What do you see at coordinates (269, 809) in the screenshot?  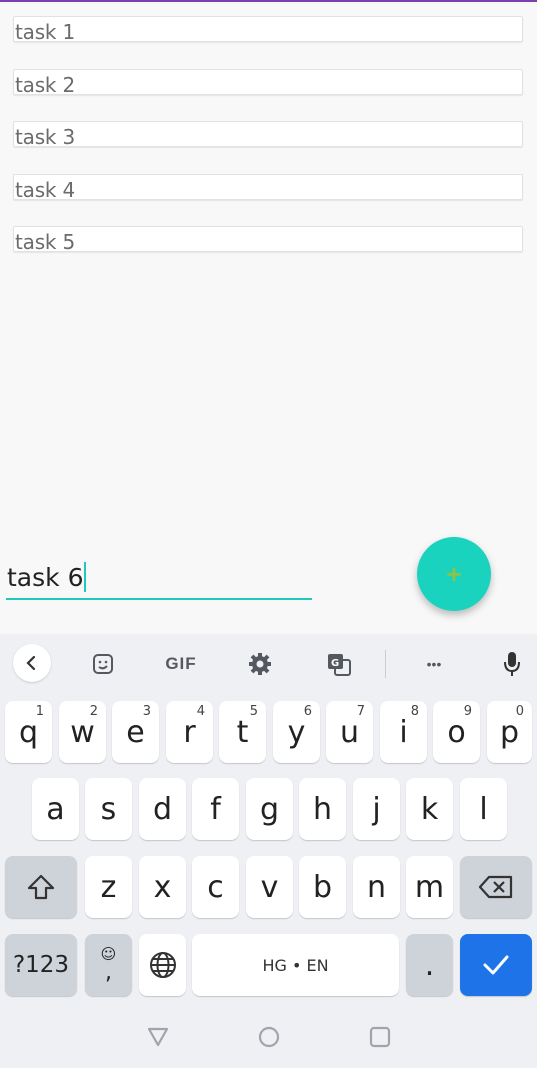 I see `key-g: g` at bounding box center [269, 809].